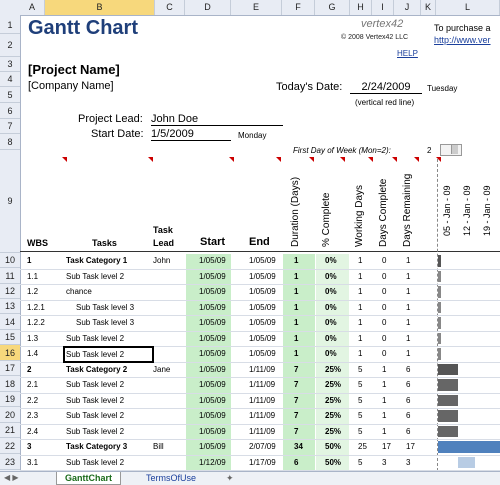 The height and width of the screenshot is (485, 500). What do you see at coordinates (333, 462) in the screenshot?
I see `cell-complete: 50%` at bounding box center [333, 462].